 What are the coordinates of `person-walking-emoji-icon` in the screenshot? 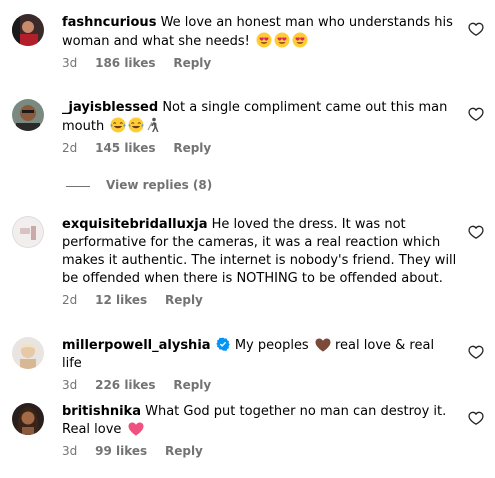 It's located at (153, 125).